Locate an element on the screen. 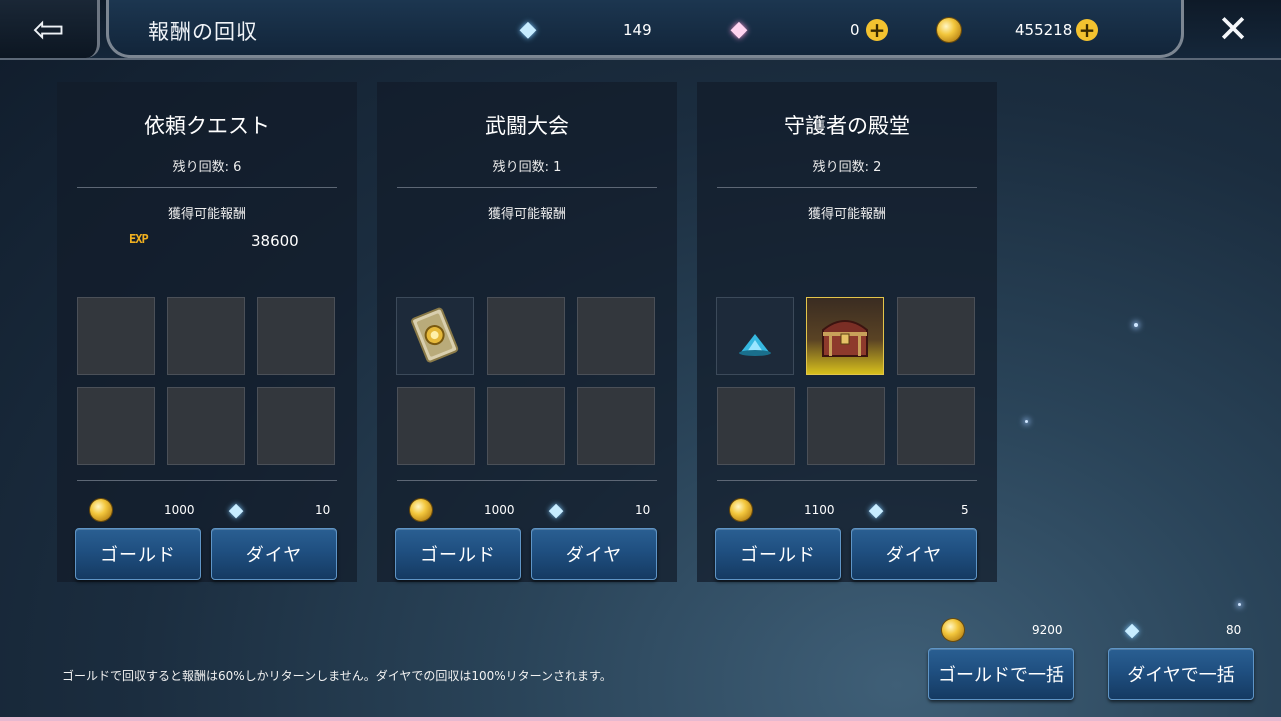  remaining-count: 残り回数: 2 is located at coordinates (847, 167).